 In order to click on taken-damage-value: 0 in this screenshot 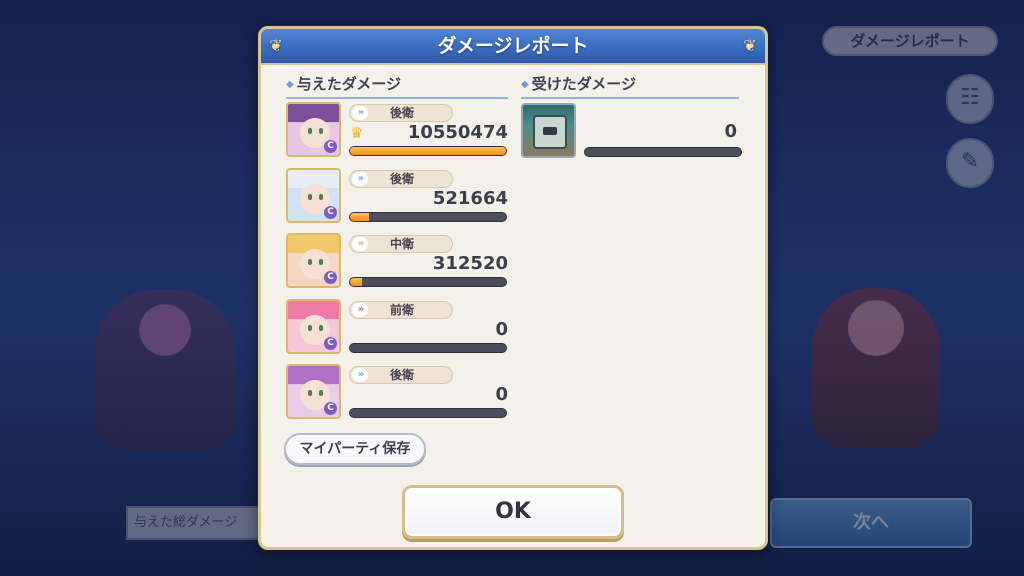, I will do `click(730, 131)`.